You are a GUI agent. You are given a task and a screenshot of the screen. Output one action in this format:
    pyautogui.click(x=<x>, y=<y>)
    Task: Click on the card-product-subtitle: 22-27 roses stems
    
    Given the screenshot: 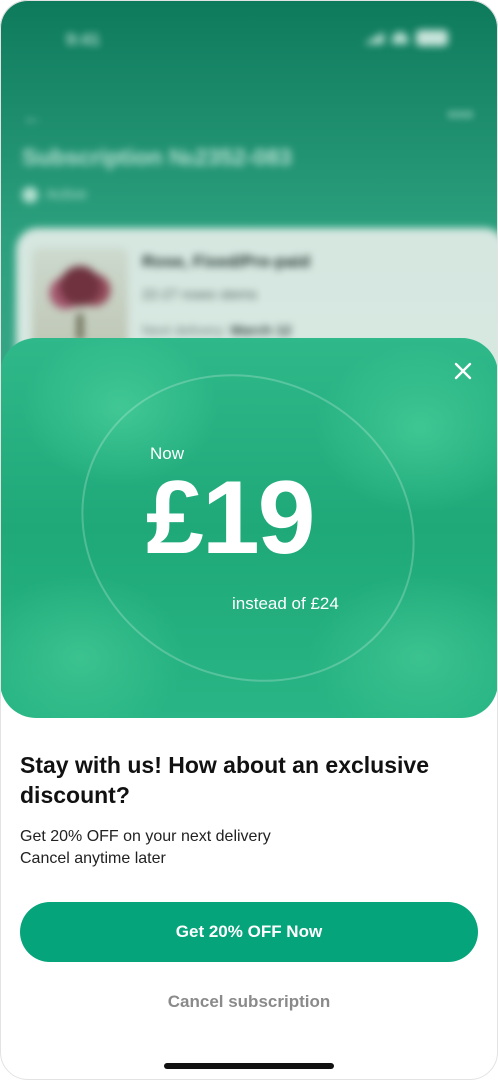 What is the action you would take?
    pyautogui.click(x=200, y=294)
    